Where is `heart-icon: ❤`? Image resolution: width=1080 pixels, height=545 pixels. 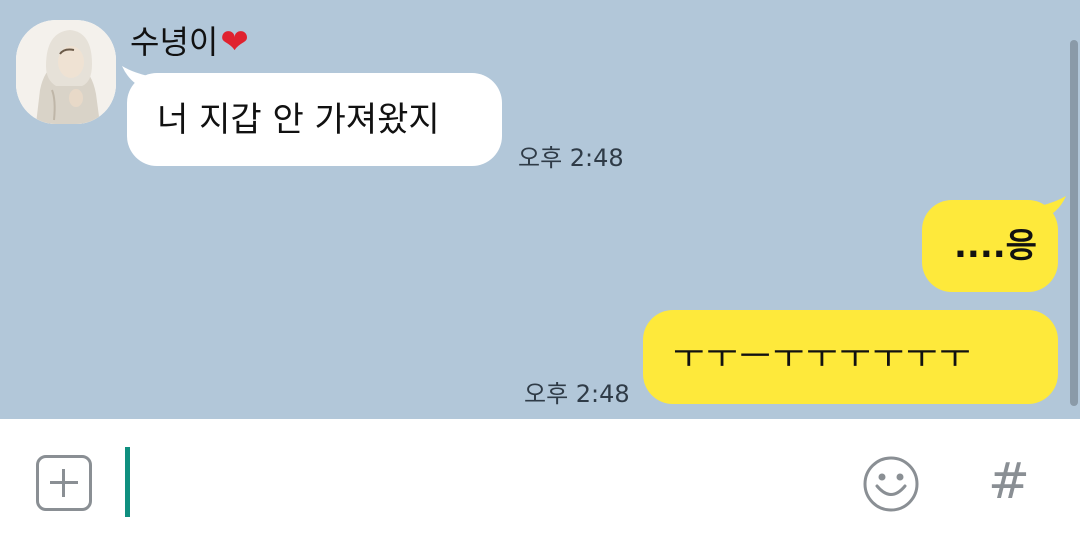
heart-icon: ❤ is located at coordinates (234, 42).